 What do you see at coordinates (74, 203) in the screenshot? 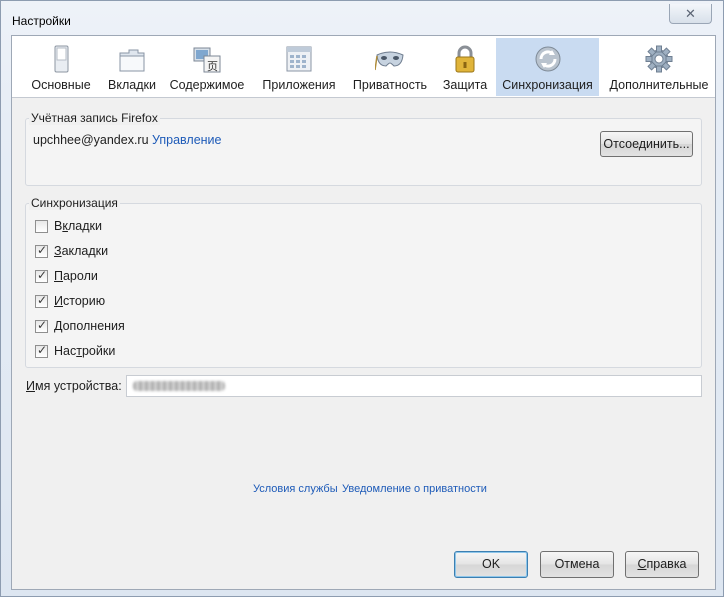
I see `sync-group-title: Синхронизация` at bounding box center [74, 203].